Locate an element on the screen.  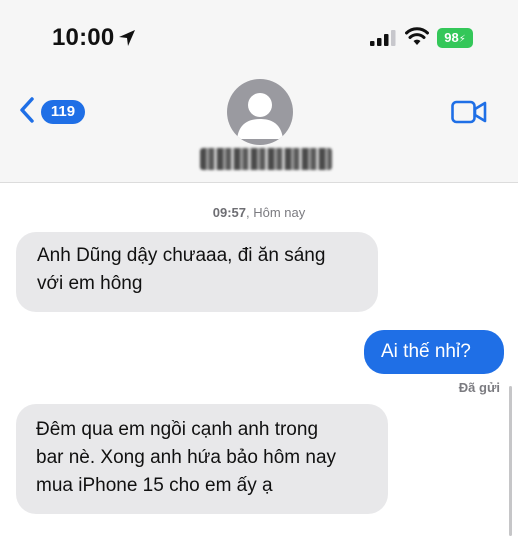
timestamp-day: Hôm nay is located at coordinates (279, 212).